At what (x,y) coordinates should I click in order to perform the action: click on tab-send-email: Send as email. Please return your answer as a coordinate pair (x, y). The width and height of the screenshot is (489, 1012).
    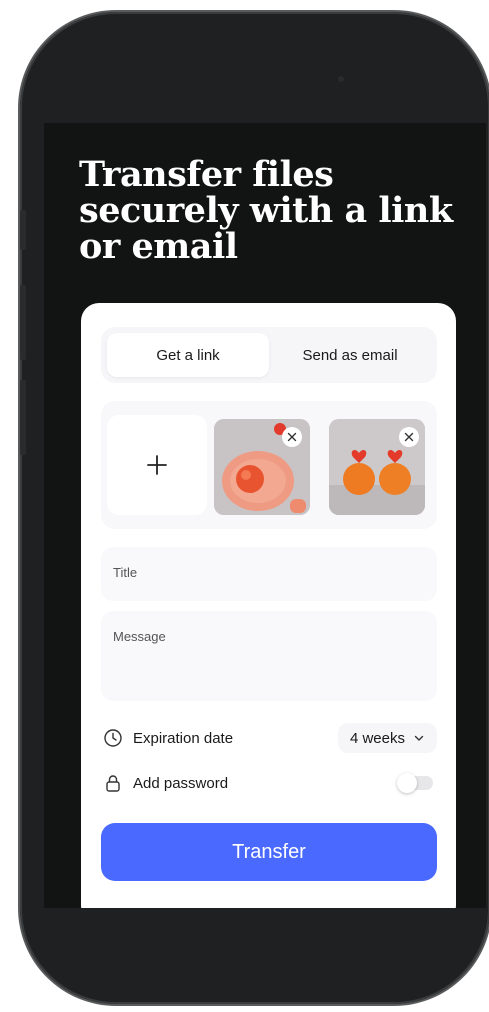
    Looking at the image, I should click on (350, 355).